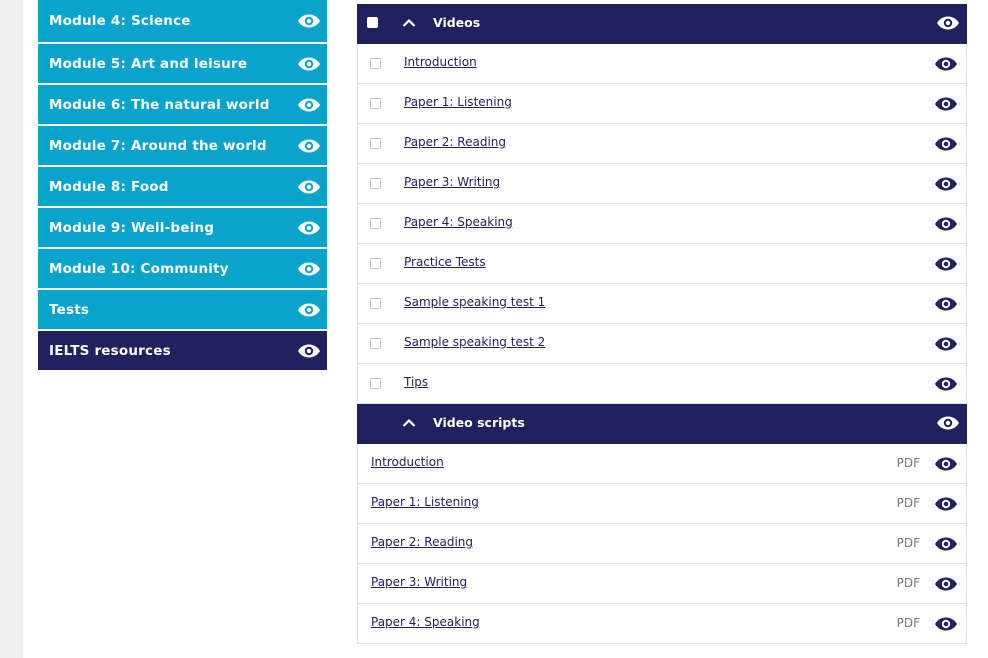  What do you see at coordinates (110, 350) in the screenshot?
I see `sidebar-item-label: IELTS resources` at bounding box center [110, 350].